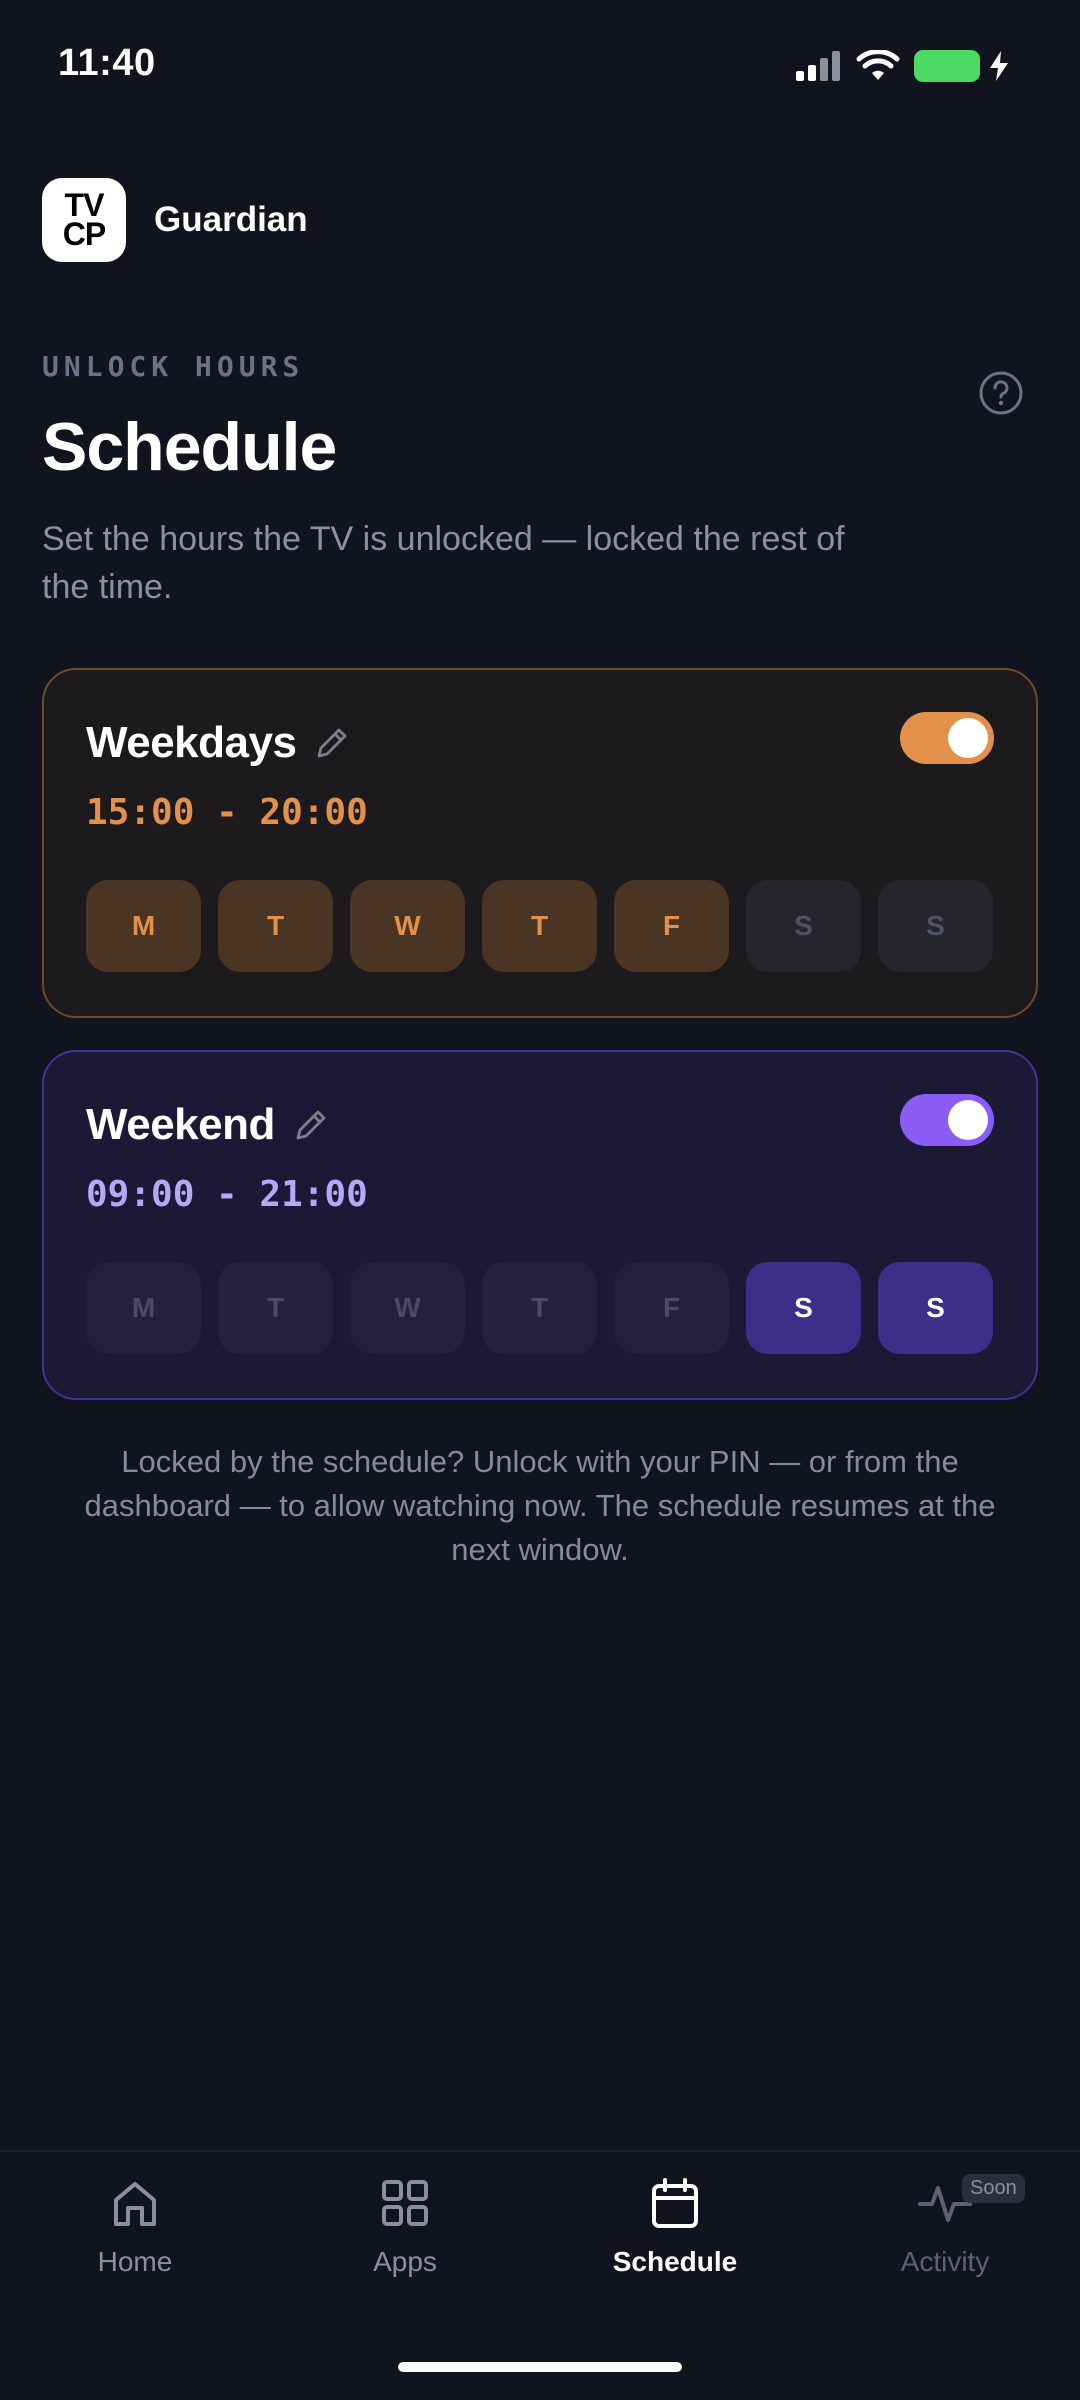 This screenshot has width=1080, height=2400. What do you see at coordinates (878, 65) in the screenshot?
I see `wifi-icon` at bounding box center [878, 65].